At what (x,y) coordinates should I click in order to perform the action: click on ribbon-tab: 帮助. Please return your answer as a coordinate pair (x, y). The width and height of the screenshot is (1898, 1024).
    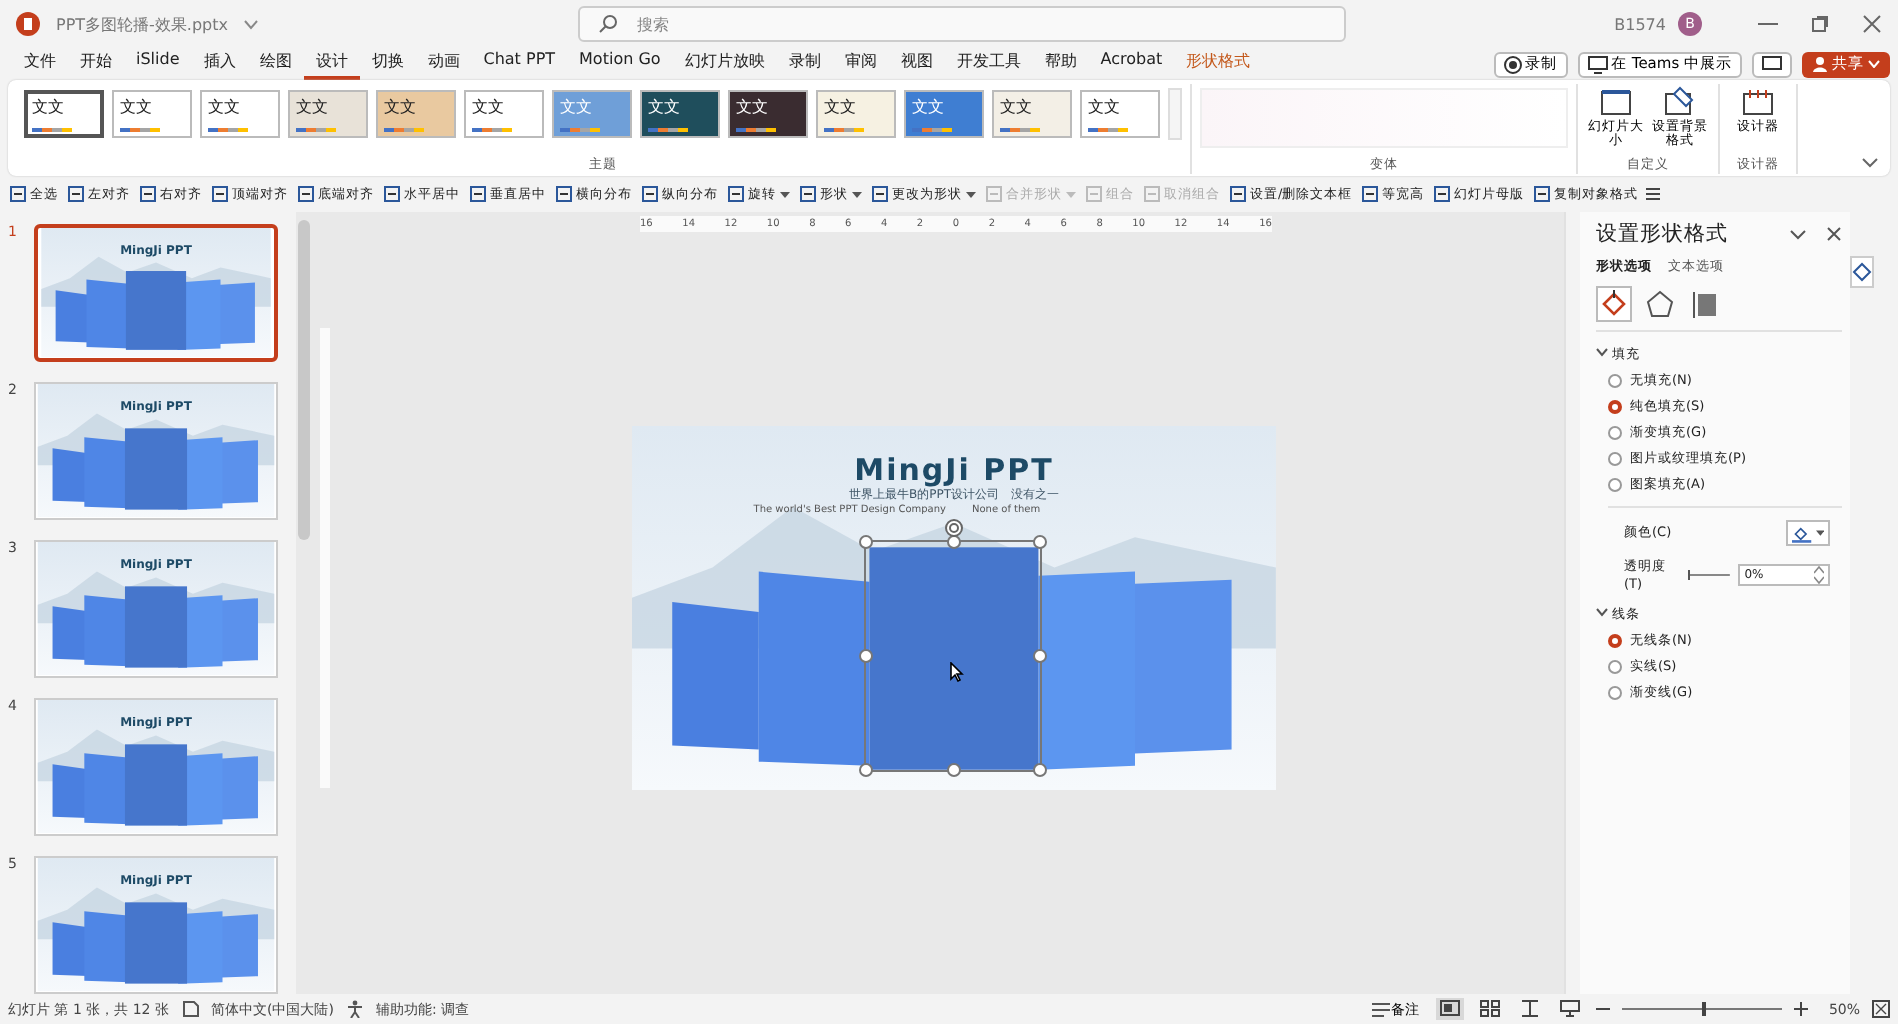
    Looking at the image, I should click on (1060, 64).